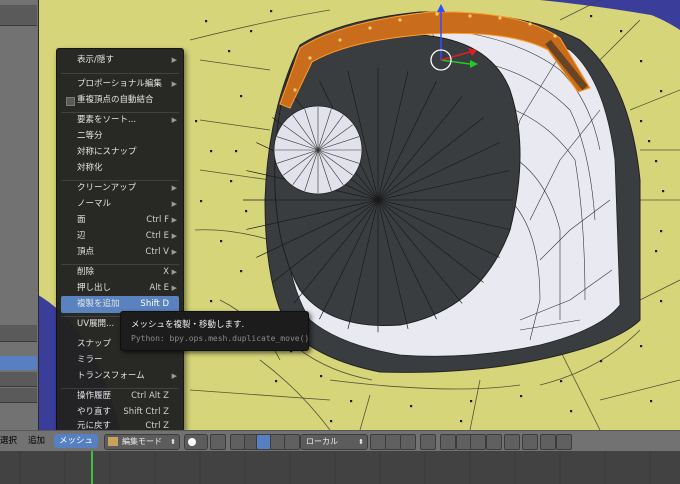  Describe the element at coordinates (120, 84) in the screenshot. I see `menu-item-proportional-editing: プロポーショナル編集 ▶` at that location.